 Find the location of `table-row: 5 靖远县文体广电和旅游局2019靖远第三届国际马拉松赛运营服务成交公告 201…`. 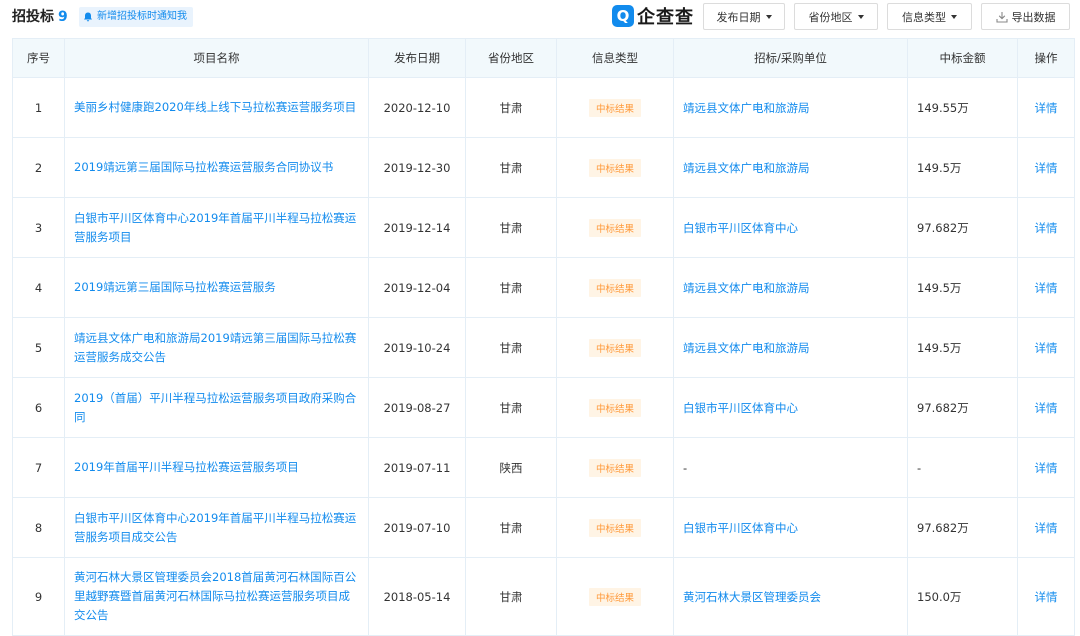

table-row: 5 靖远县文体广电和旅游局2019靖远第三届国际马拉松赛运营服务成交公告 201… is located at coordinates (543, 347).